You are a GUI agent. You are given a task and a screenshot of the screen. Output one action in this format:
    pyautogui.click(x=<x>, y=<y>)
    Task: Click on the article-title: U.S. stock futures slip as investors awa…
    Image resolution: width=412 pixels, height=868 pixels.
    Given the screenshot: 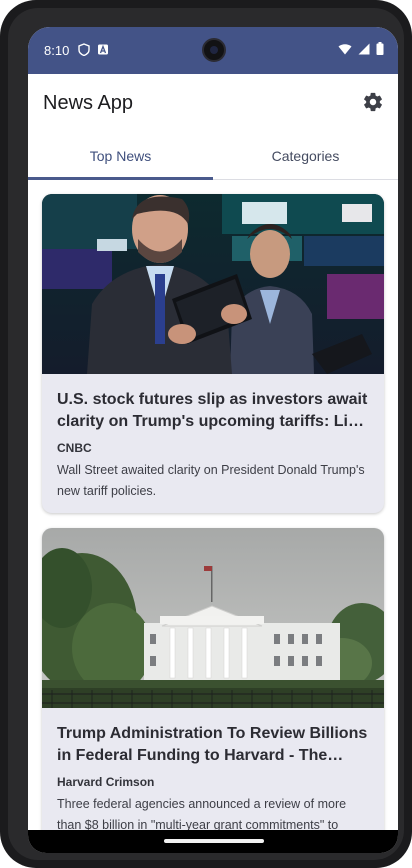 What is the action you would take?
    pyautogui.click(x=212, y=410)
    